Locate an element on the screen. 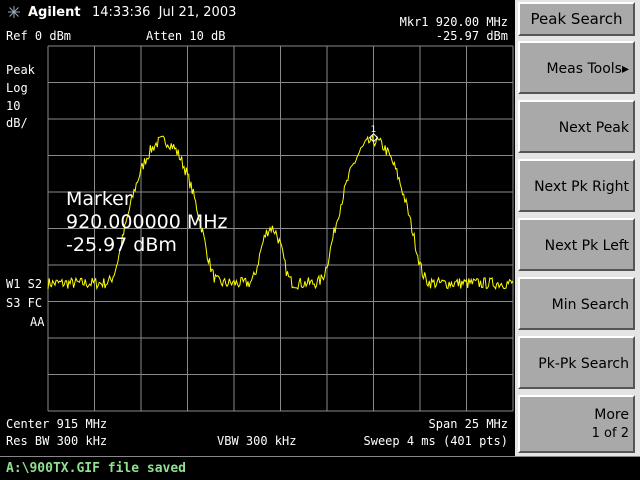 This screenshot has height=480, width=640. status-message: A:\900TX.GIF file saved is located at coordinates (96, 468).